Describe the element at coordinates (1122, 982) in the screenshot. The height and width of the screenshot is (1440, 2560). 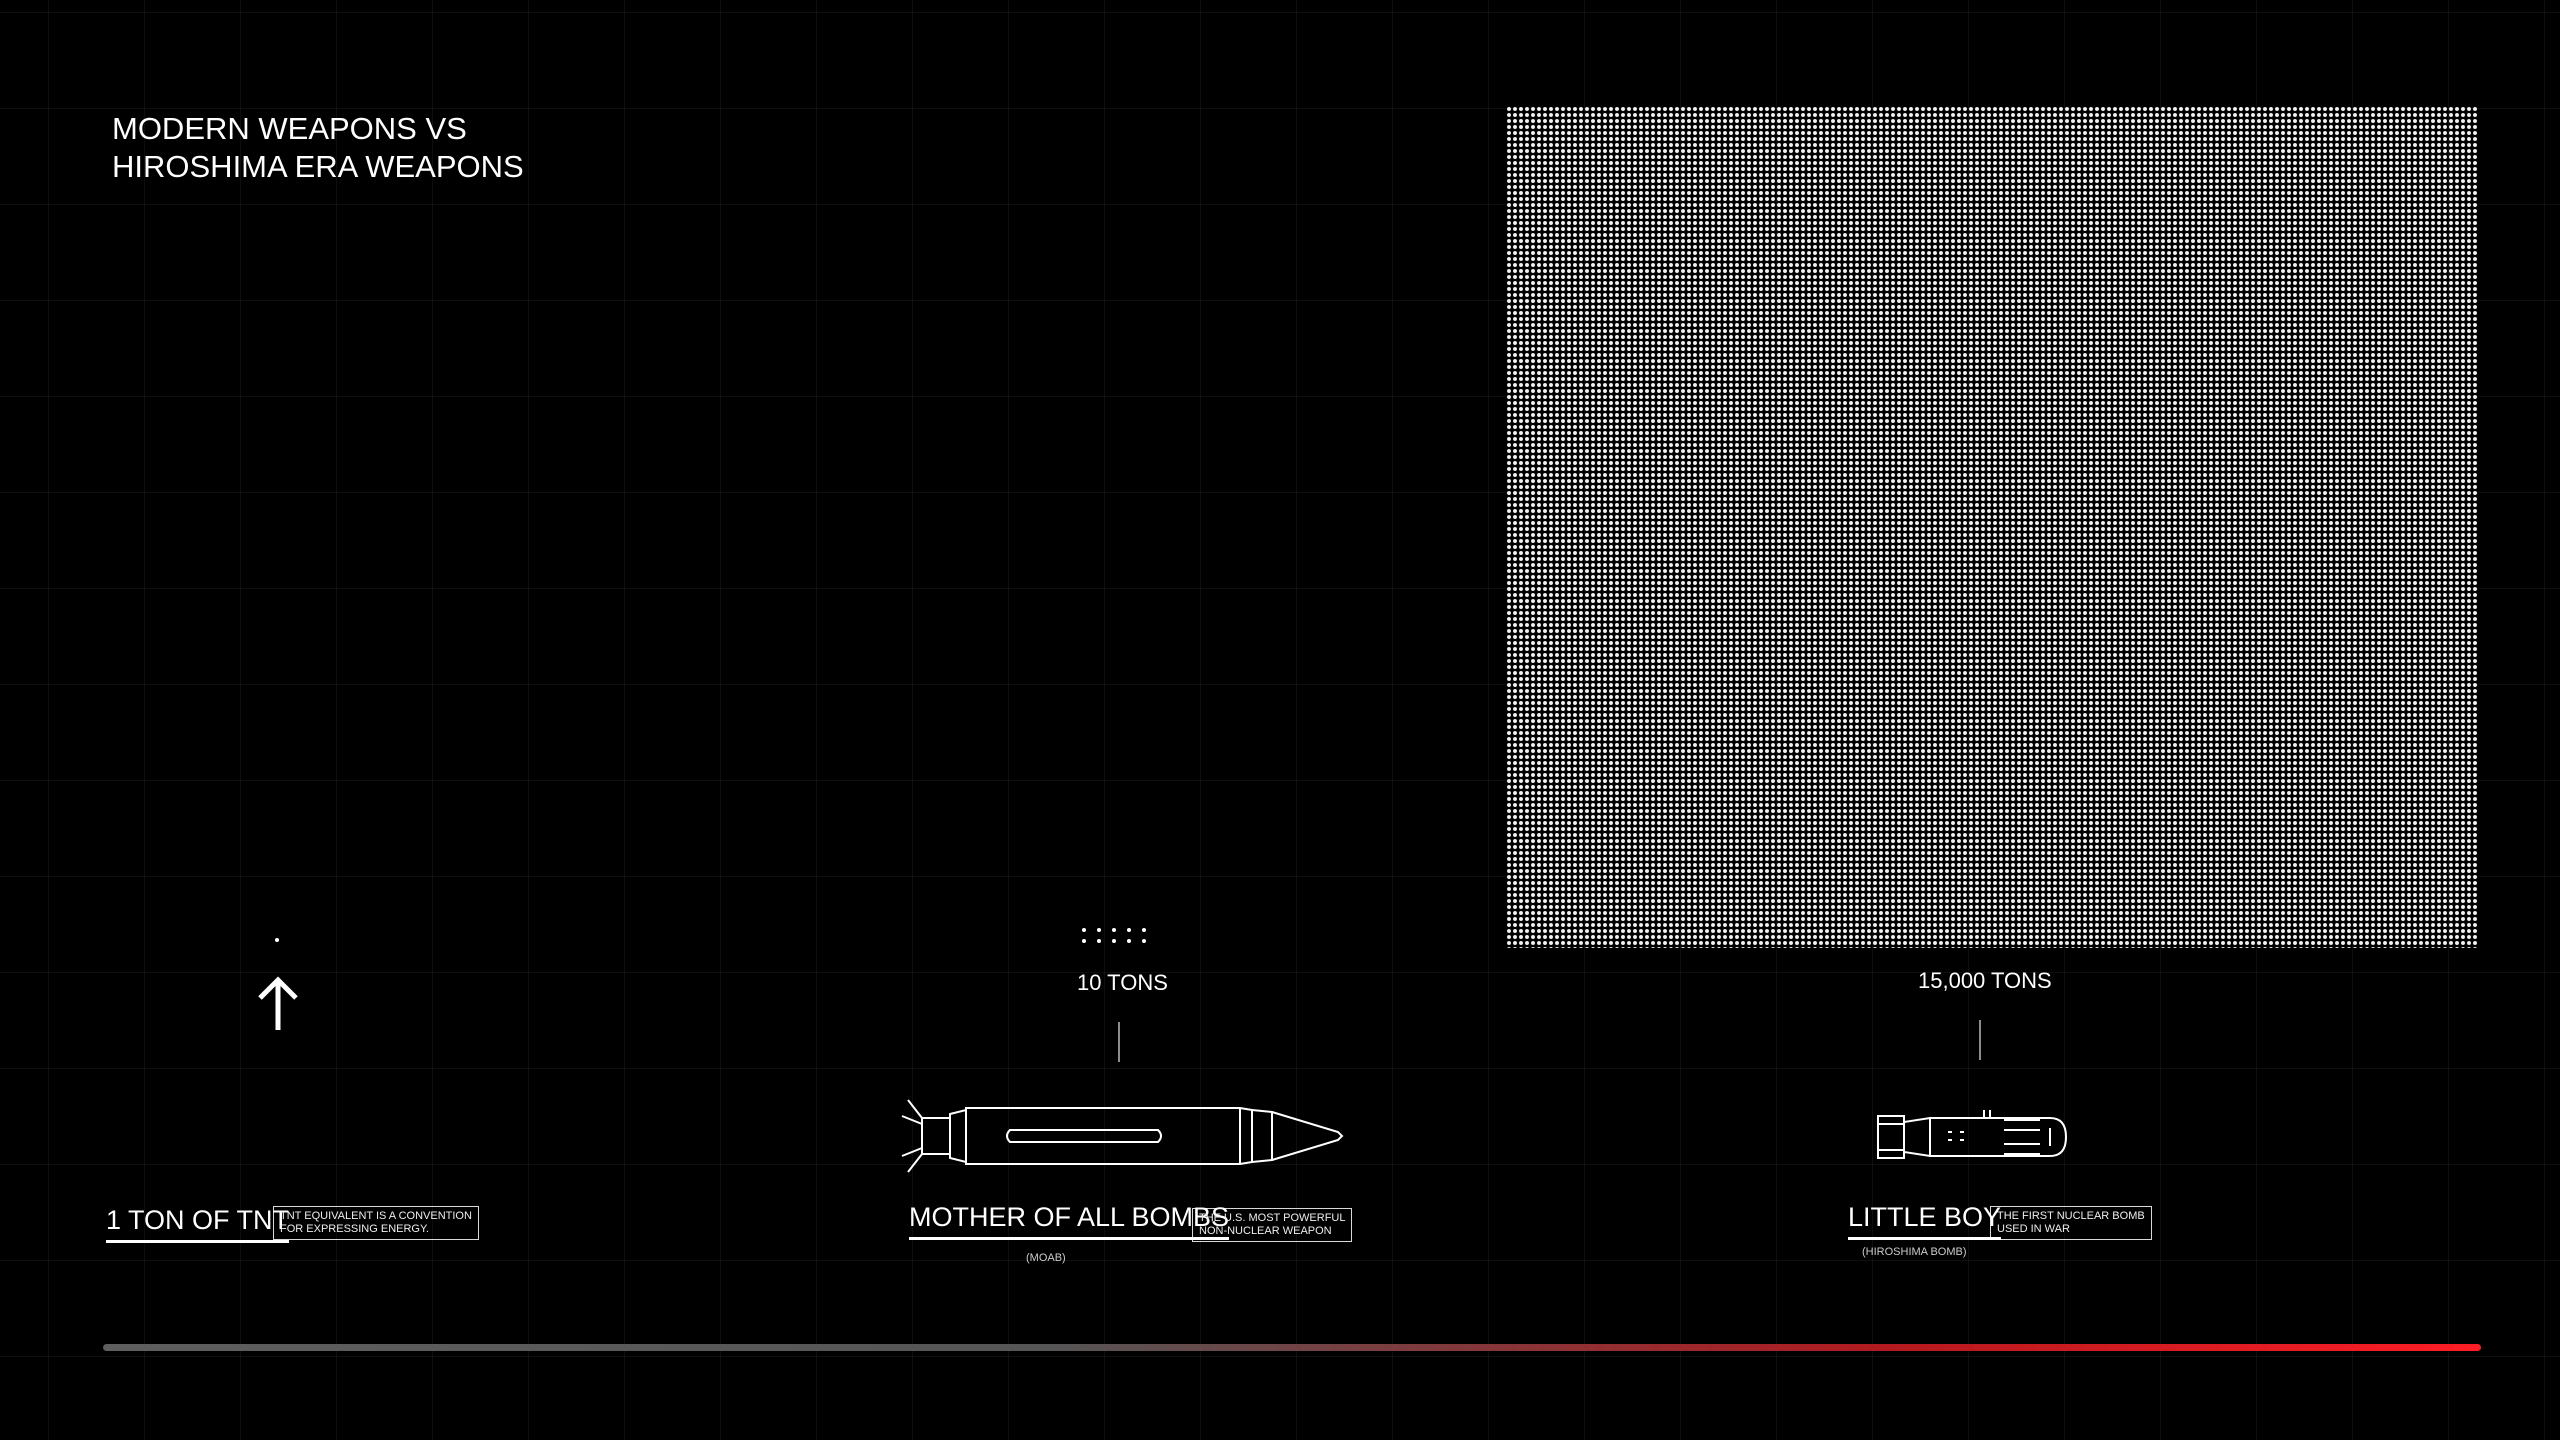
I see `moab-yield-label: 10 TONS` at that location.